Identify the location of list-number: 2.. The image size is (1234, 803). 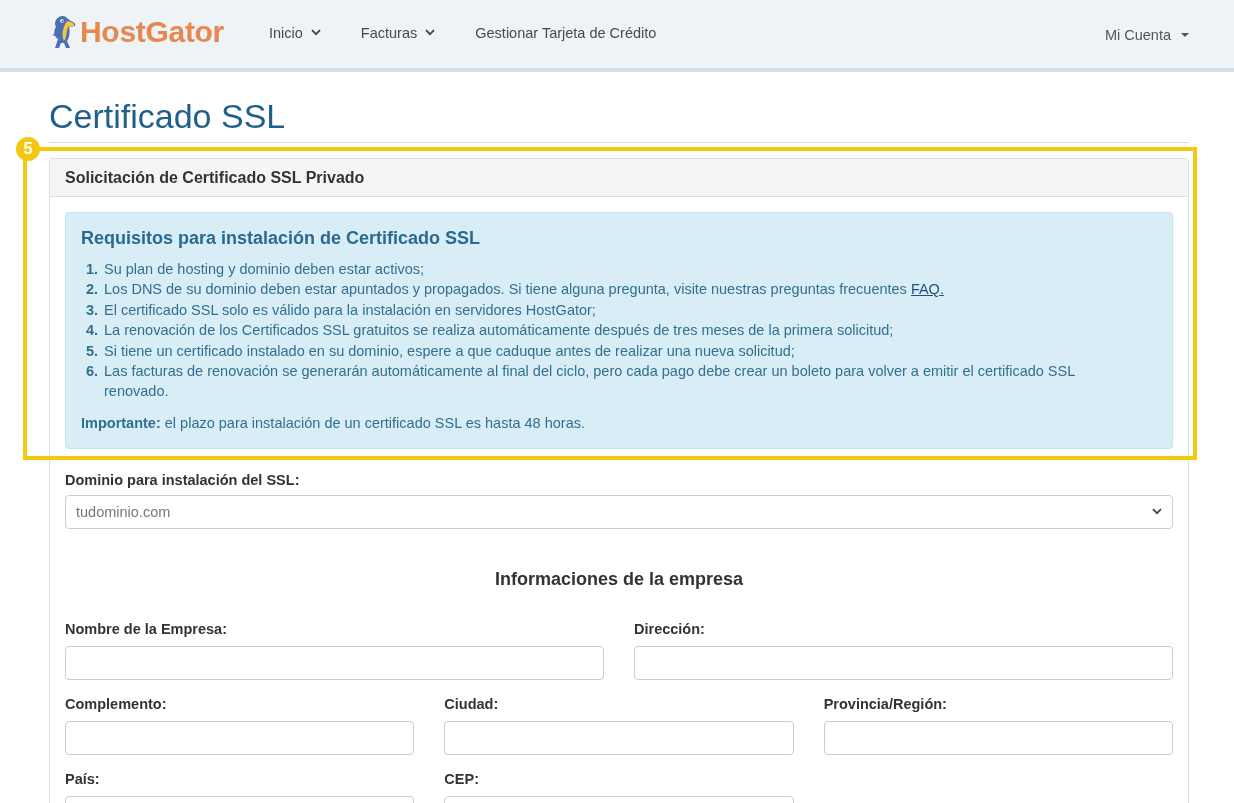
(92, 290).